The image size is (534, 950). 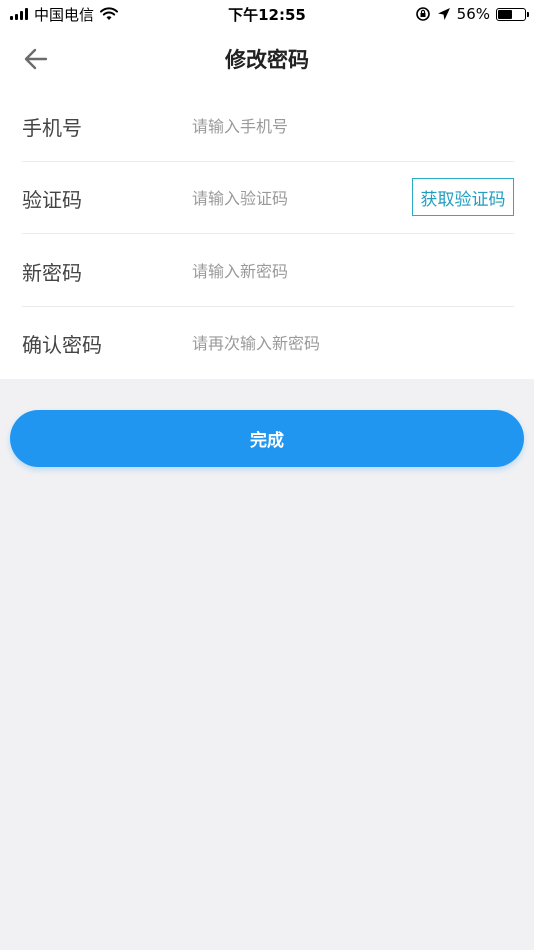 What do you see at coordinates (353, 126) in the screenshot?
I see `phone-input` at bounding box center [353, 126].